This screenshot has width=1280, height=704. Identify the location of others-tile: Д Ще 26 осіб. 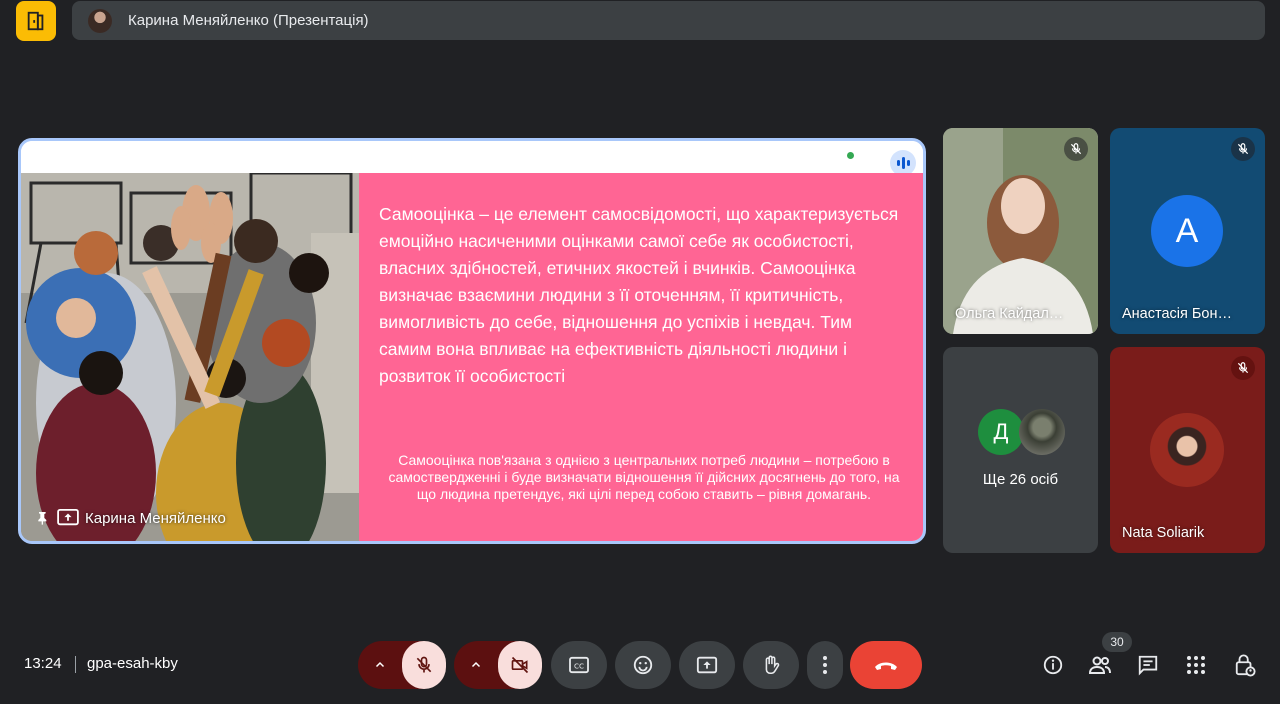
(1020, 450).